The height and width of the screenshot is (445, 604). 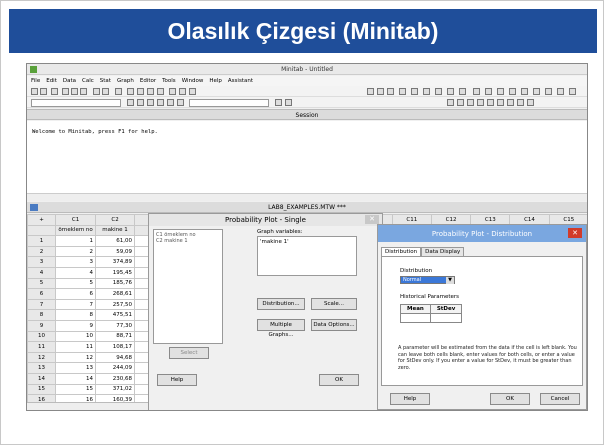 I want to click on cell: 94,68, so click(x=115, y=357).